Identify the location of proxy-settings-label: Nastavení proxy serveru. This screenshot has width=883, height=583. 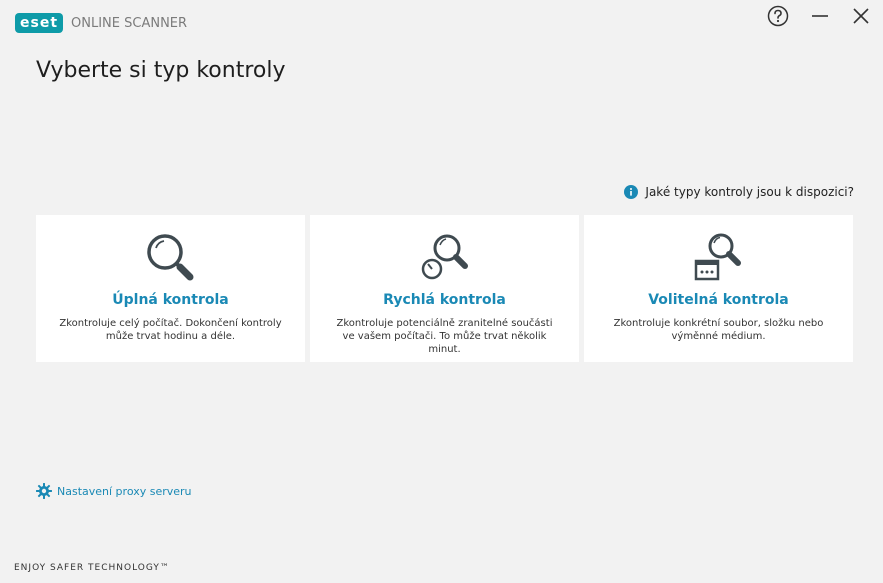
(124, 491).